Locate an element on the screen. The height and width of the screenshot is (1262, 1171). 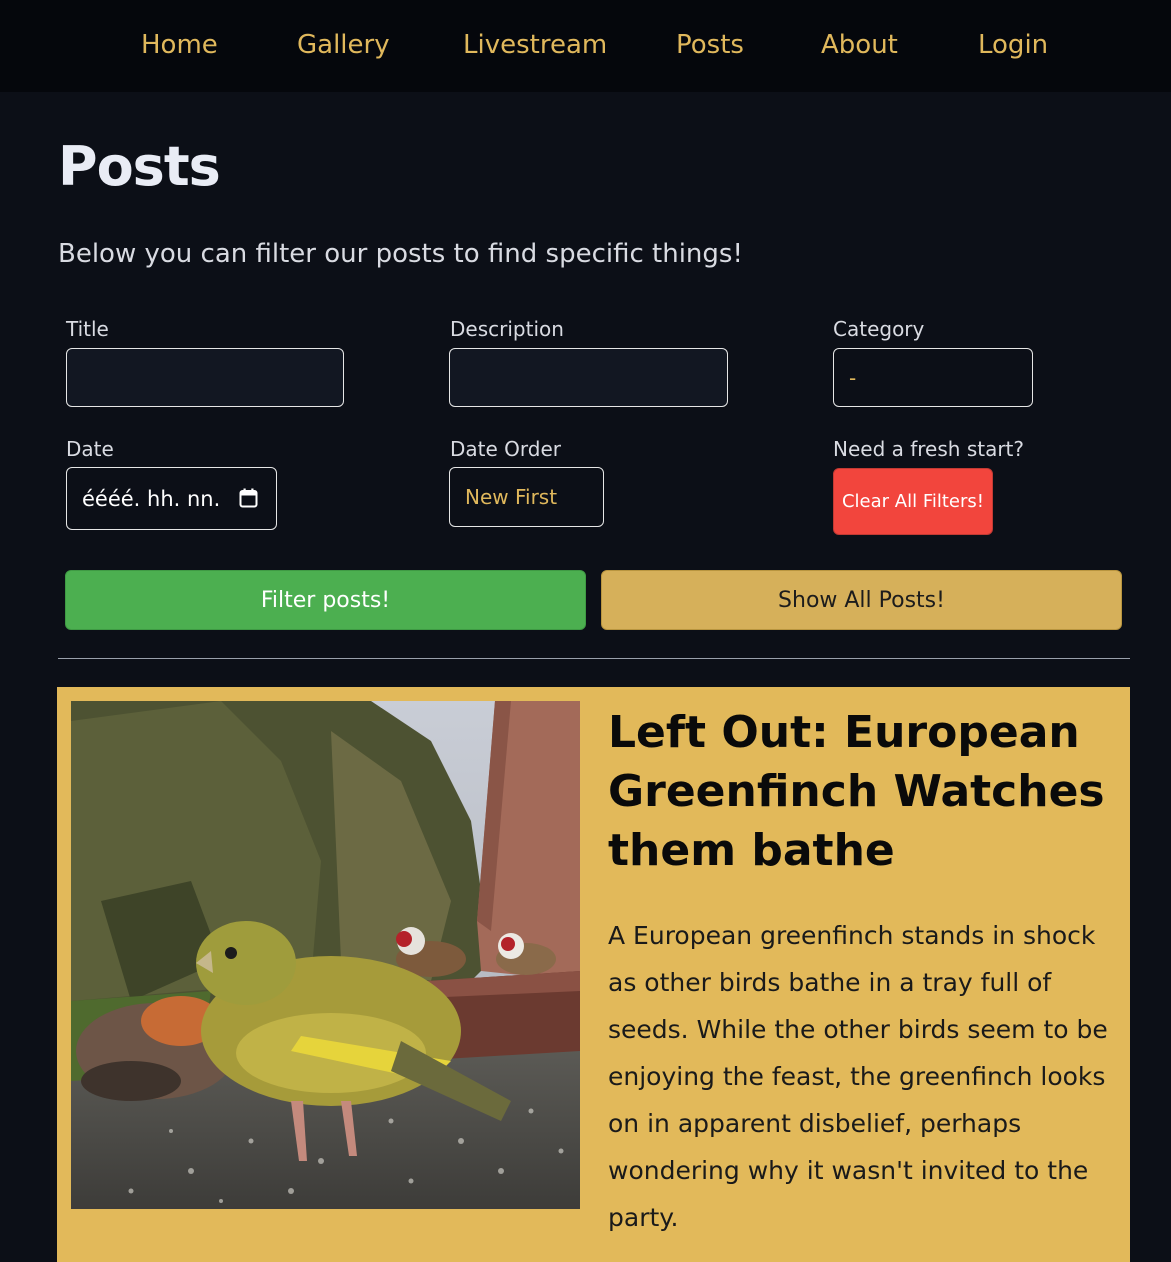
category-selected-value: - is located at coordinates (853, 377).